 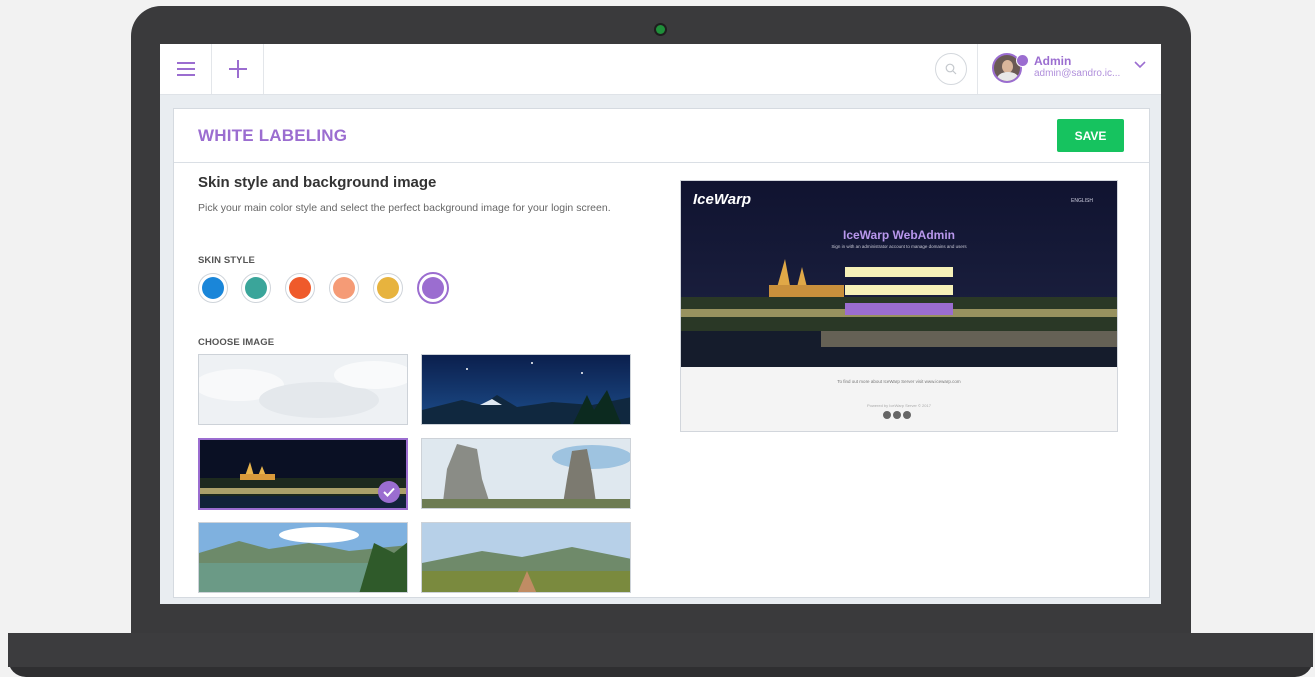 I want to click on add-button, so click(x=238, y=69).